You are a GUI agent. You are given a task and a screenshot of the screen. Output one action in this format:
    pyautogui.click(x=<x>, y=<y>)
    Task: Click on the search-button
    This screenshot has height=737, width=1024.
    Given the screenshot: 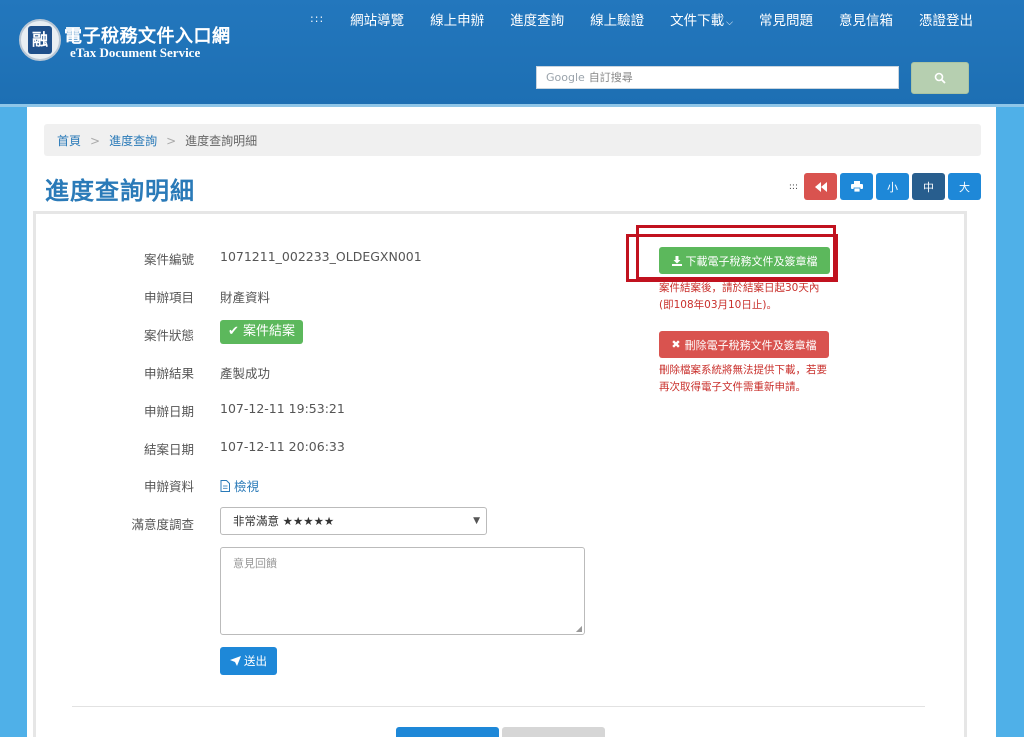 What is the action you would take?
    pyautogui.click(x=940, y=78)
    